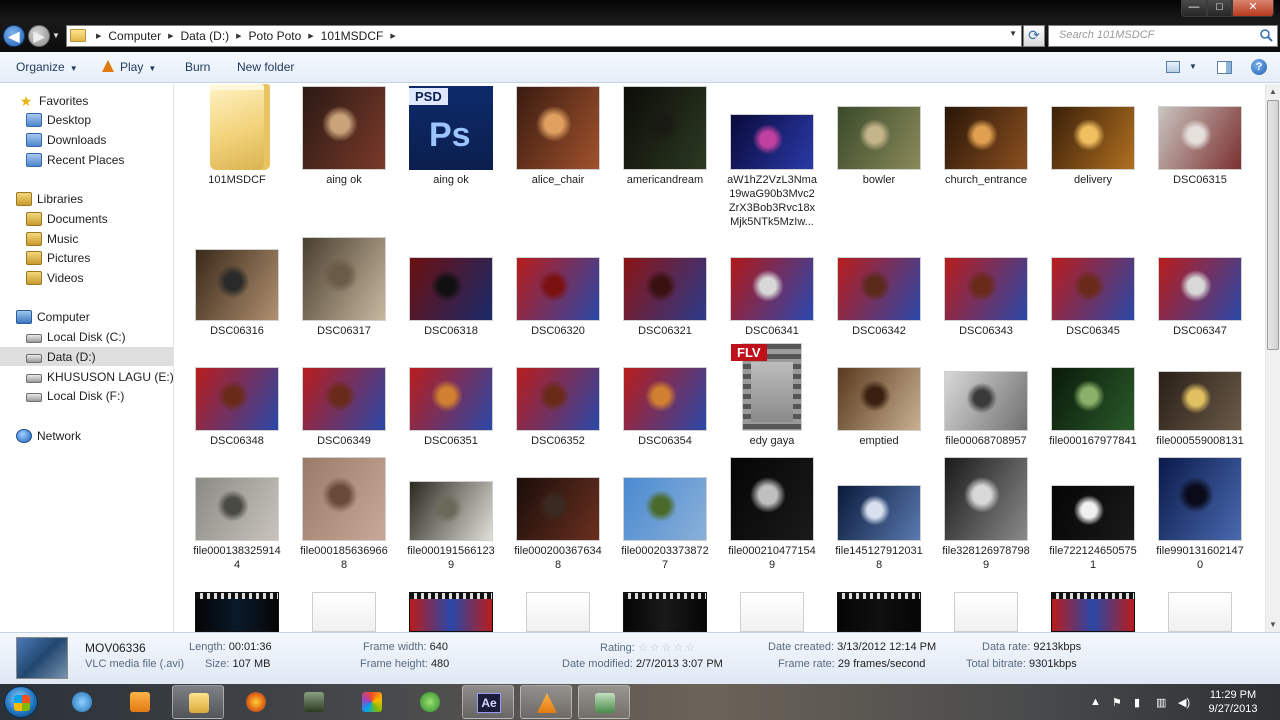  What do you see at coordinates (14, 36) in the screenshot?
I see `back-button: ◀` at bounding box center [14, 36].